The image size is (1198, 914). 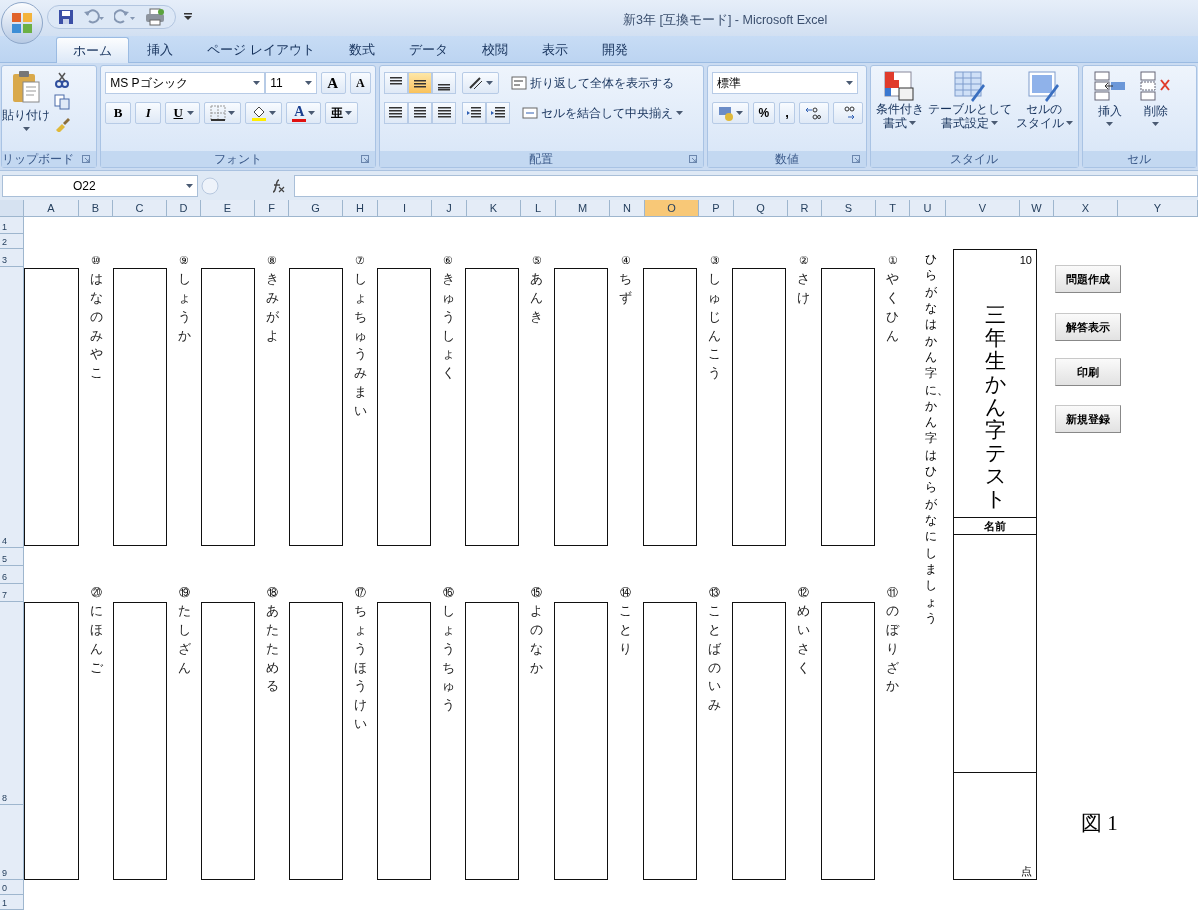 What do you see at coordinates (787, 113) in the screenshot?
I see `comma-button: ,` at bounding box center [787, 113].